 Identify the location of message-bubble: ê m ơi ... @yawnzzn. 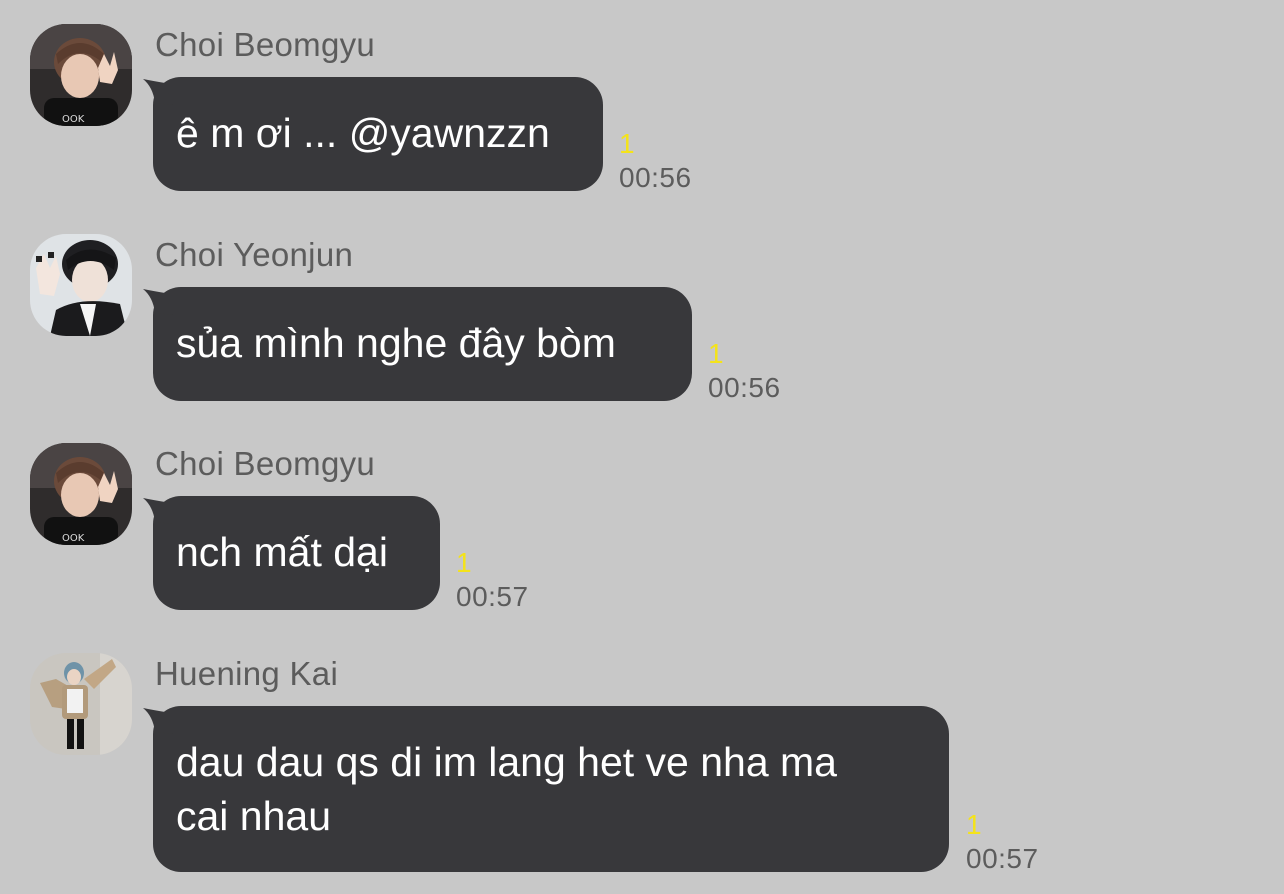
(373, 134).